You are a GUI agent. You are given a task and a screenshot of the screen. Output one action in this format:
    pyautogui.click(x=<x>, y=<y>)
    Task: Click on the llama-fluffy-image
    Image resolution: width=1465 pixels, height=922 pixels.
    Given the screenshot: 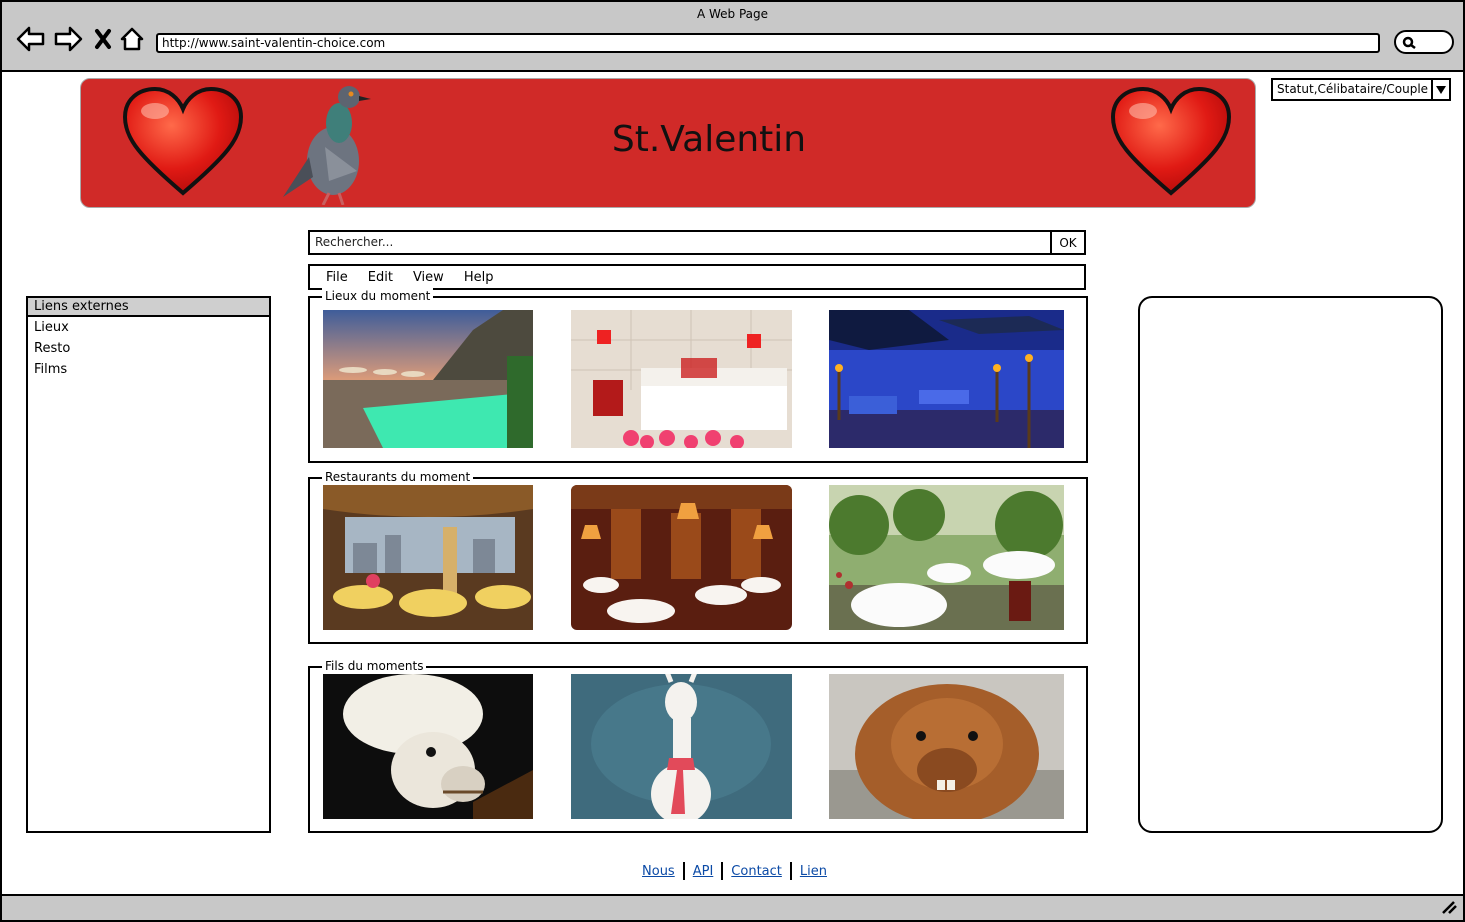 What is the action you would take?
    pyautogui.click(x=946, y=746)
    